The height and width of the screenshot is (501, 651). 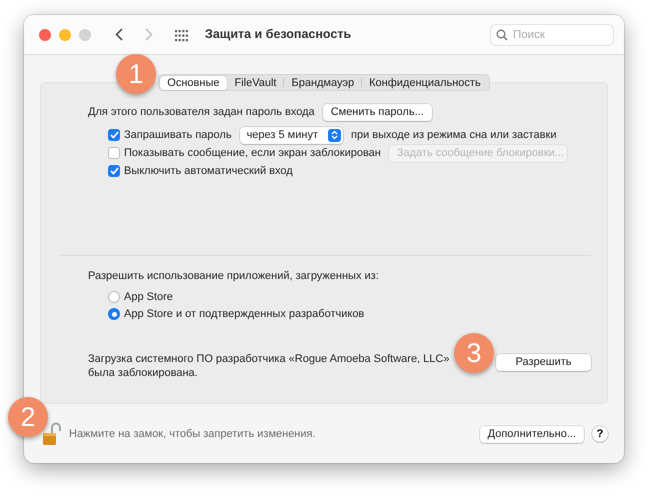 I want to click on forward-icon, so click(x=149, y=34).